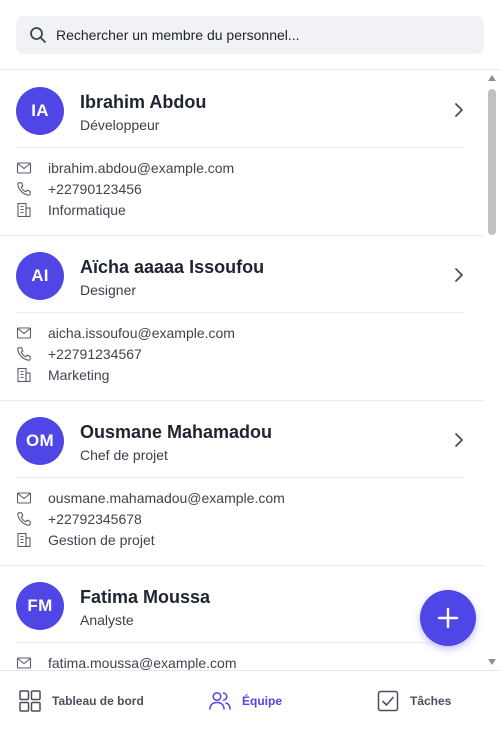 This screenshot has width=500, height=730. Describe the element at coordinates (166, 498) in the screenshot. I see `email-text: ousmane.mahamadou@example.com` at that location.